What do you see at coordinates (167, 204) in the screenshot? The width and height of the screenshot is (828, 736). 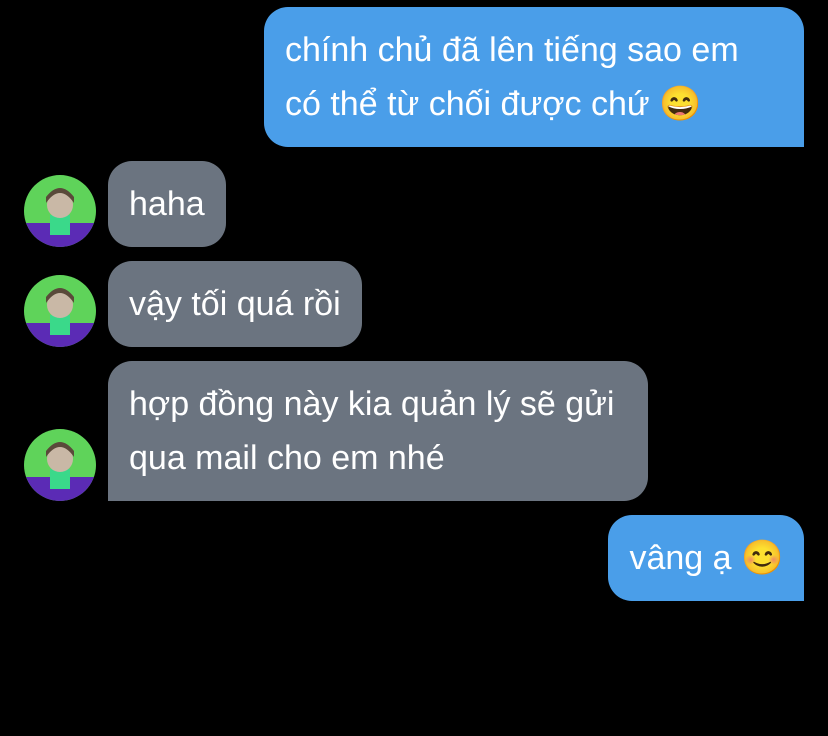 I see `message-bubble: haha` at bounding box center [167, 204].